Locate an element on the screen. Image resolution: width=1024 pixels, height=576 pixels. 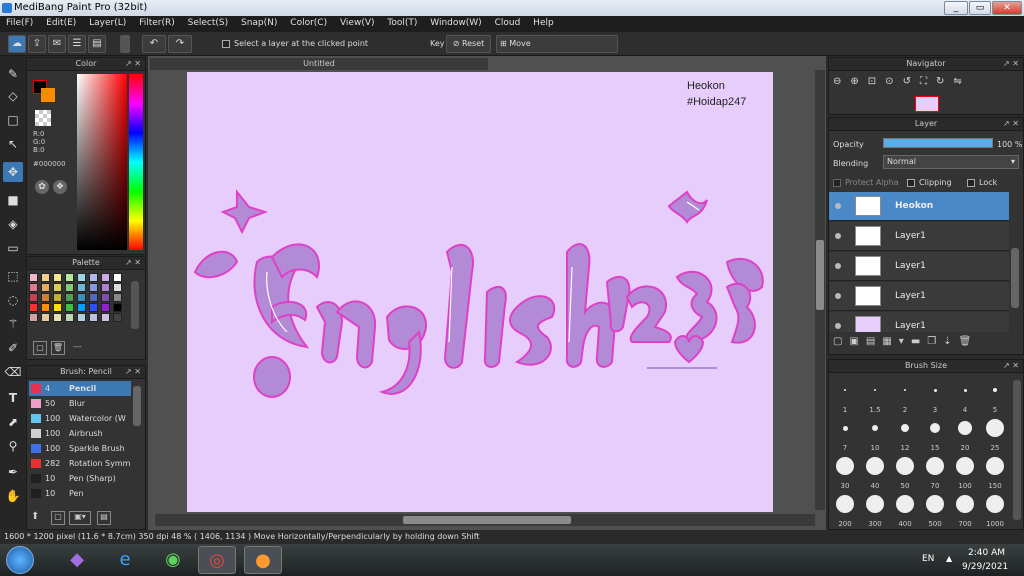
color-set-icon: ❖ is located at coordinates (60, 187).